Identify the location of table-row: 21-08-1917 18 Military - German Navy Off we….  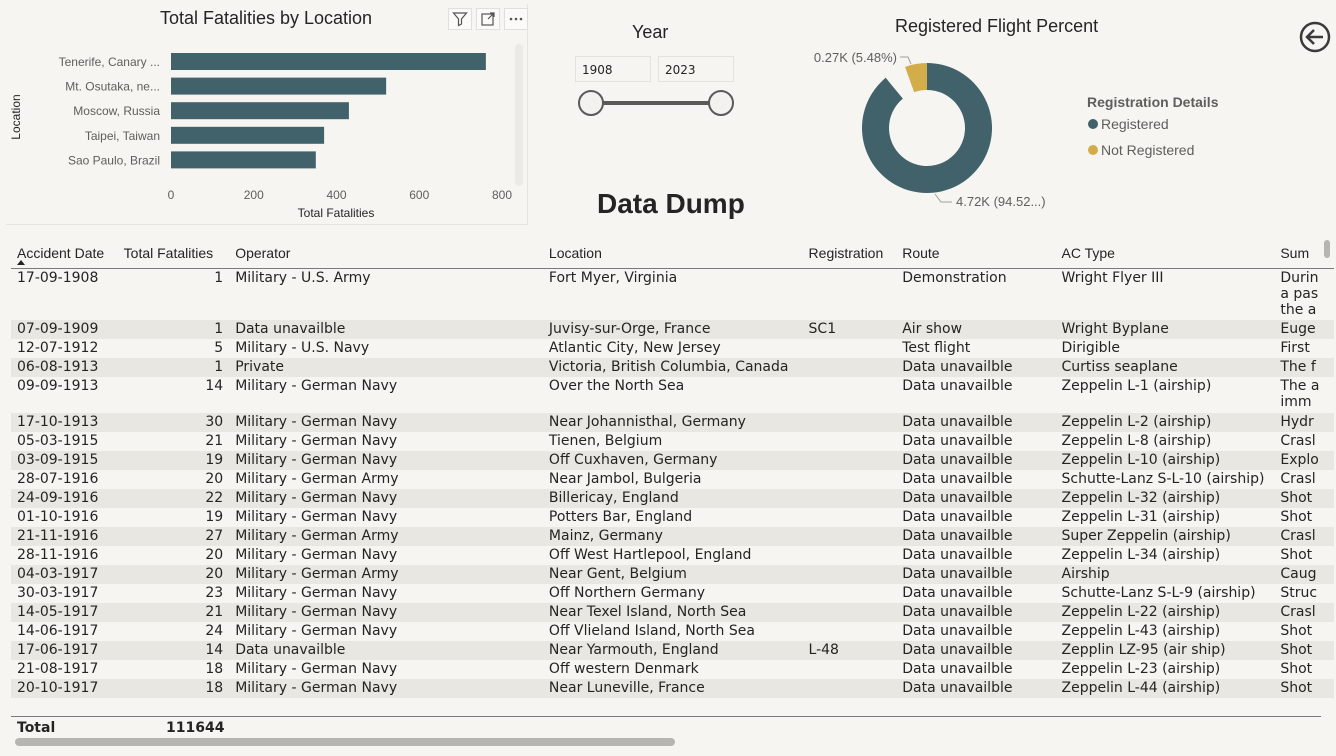
(672, 669).